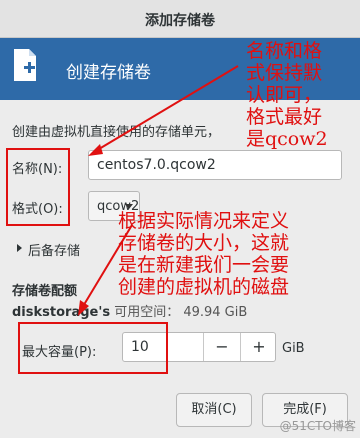 The width and height of the screenshot is (360, 438). What do you see at coordinates (317, 426) in the screenshot?
I see `watermark: @51CTO博客` at bounding box center [317, 426].